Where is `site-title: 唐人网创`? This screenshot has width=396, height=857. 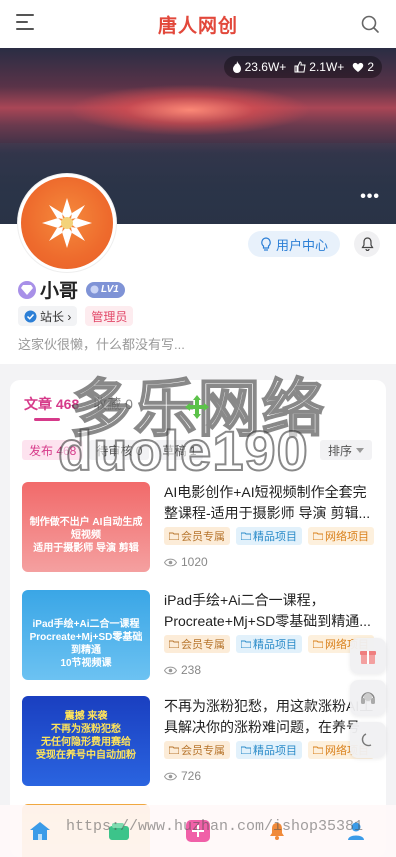 site-title: 唐人网创 is located at coordinates (198, 24).